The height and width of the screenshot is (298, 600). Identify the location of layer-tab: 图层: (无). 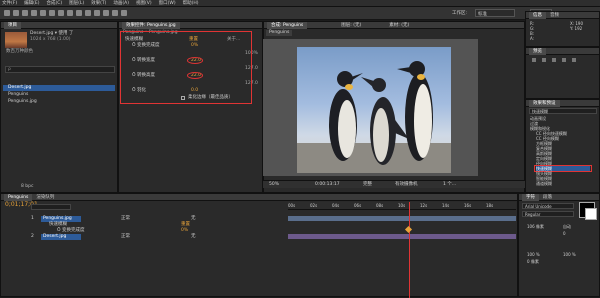
(351, 25).